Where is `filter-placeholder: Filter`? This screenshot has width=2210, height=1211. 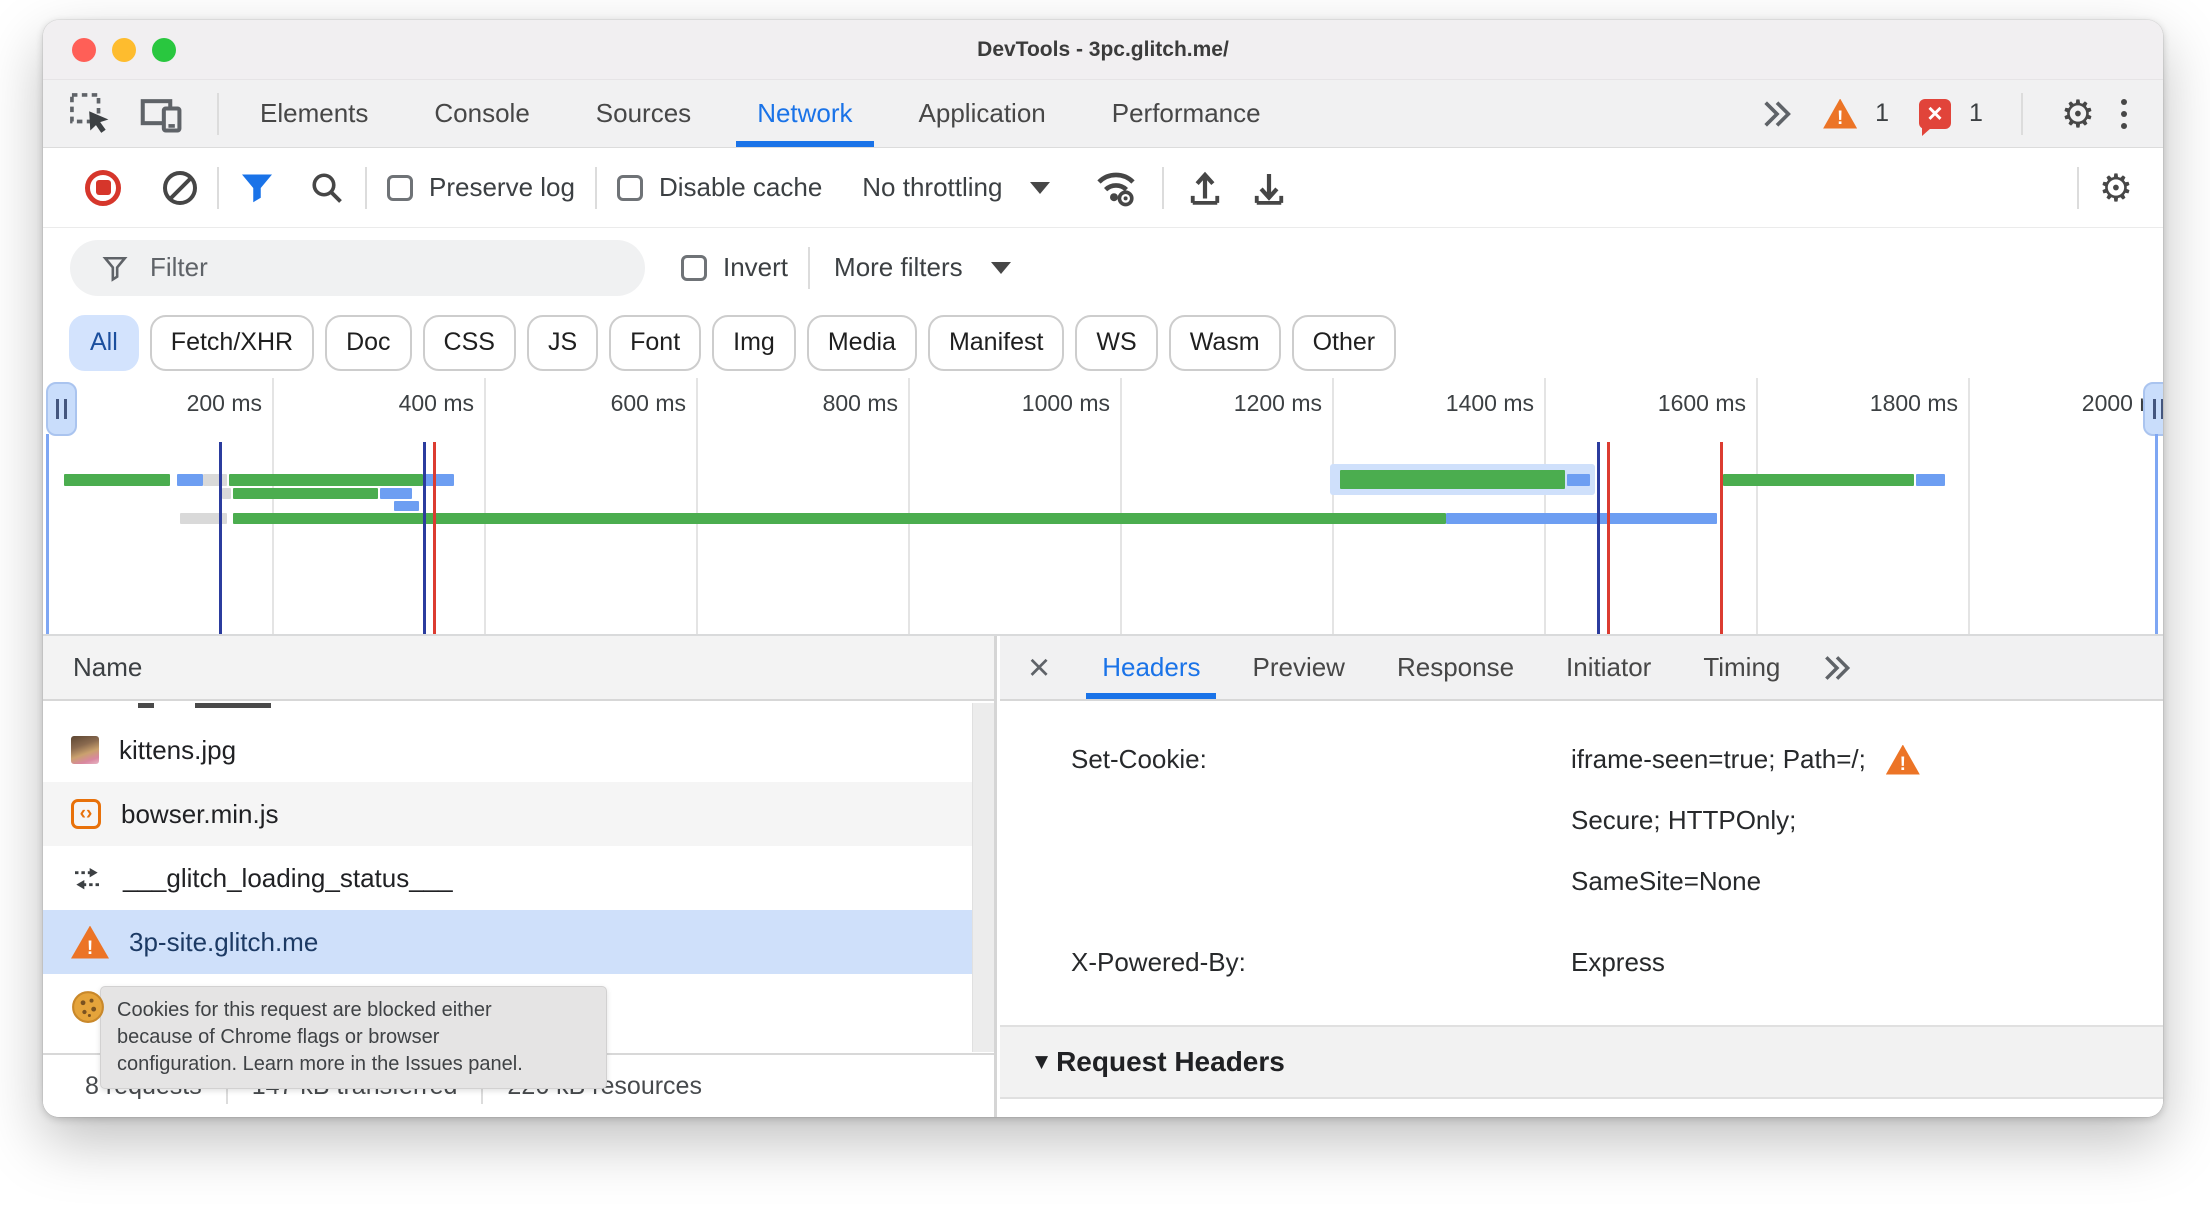
filter-placeholder: Filter is located at coordinates (179, 267).